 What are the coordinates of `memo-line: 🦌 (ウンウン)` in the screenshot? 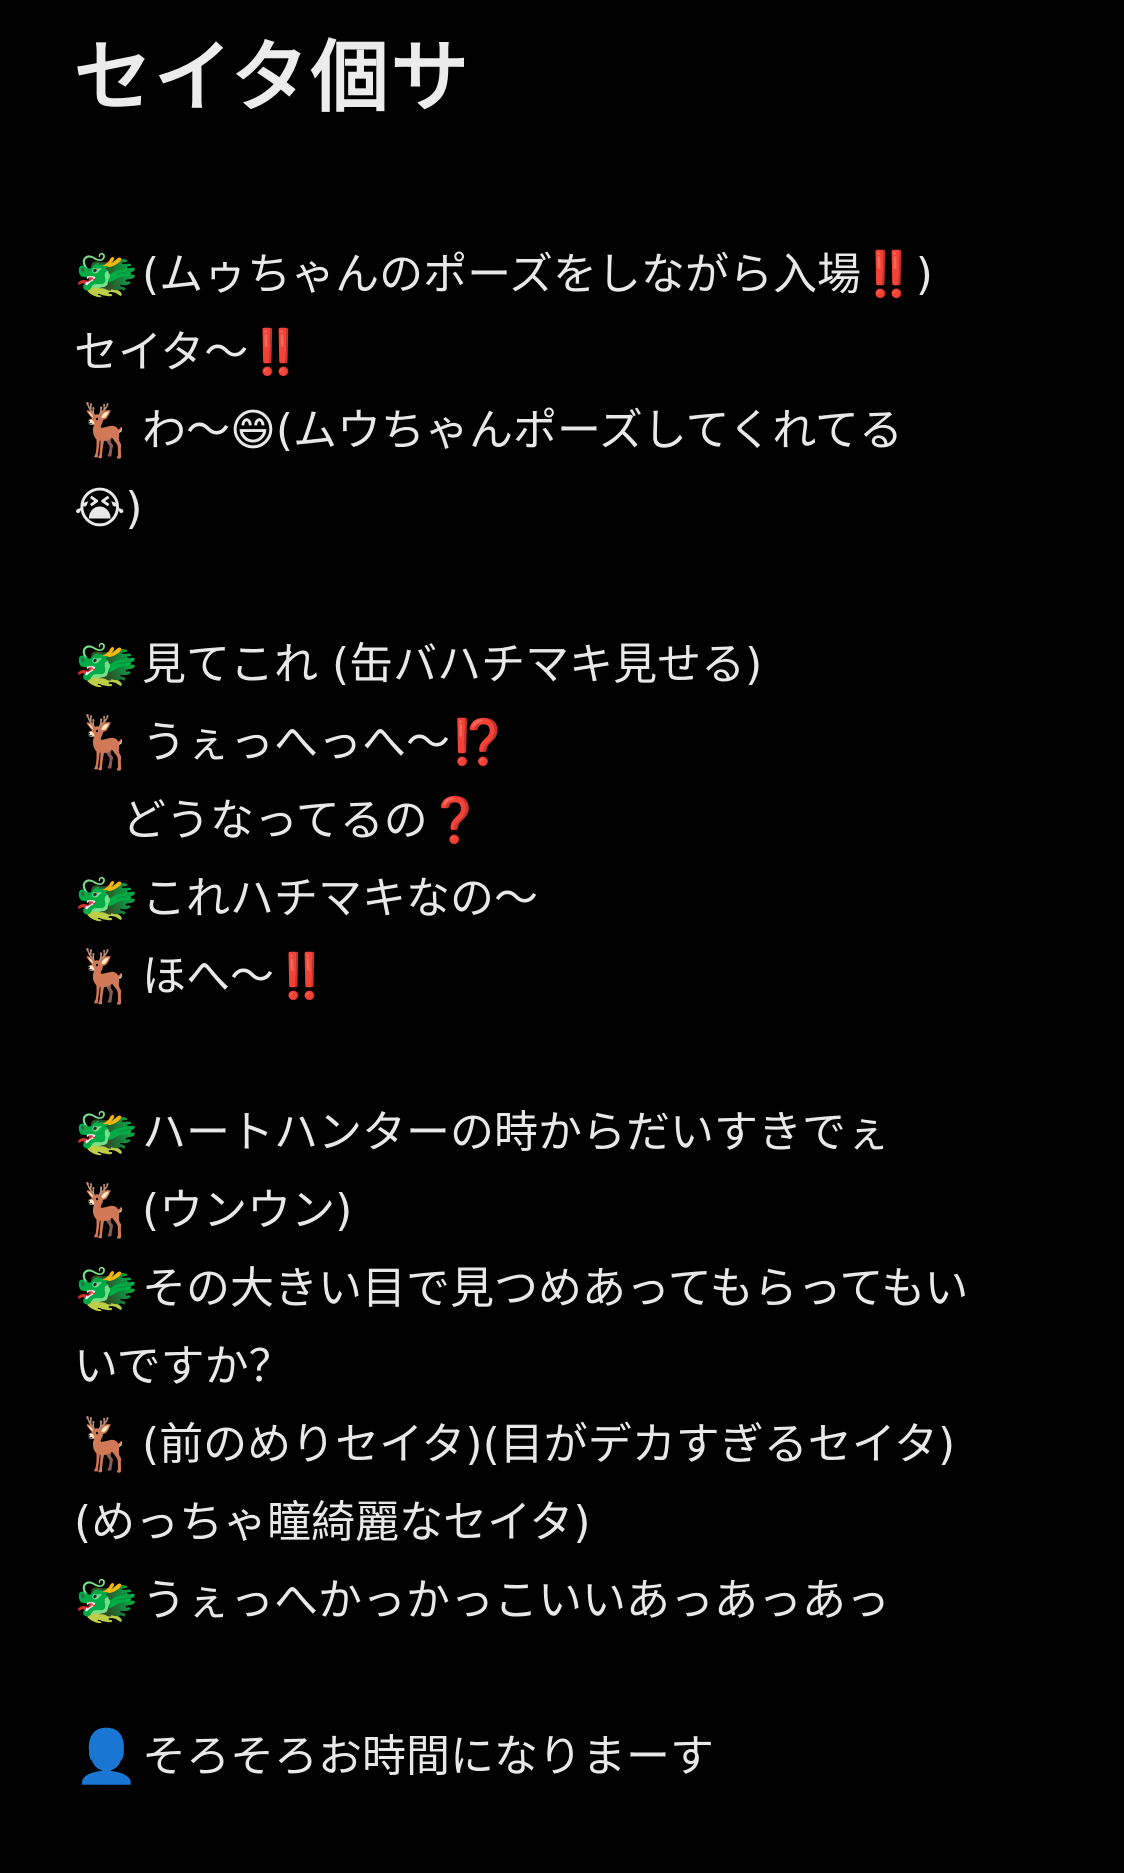 It's located at (562, 1211).